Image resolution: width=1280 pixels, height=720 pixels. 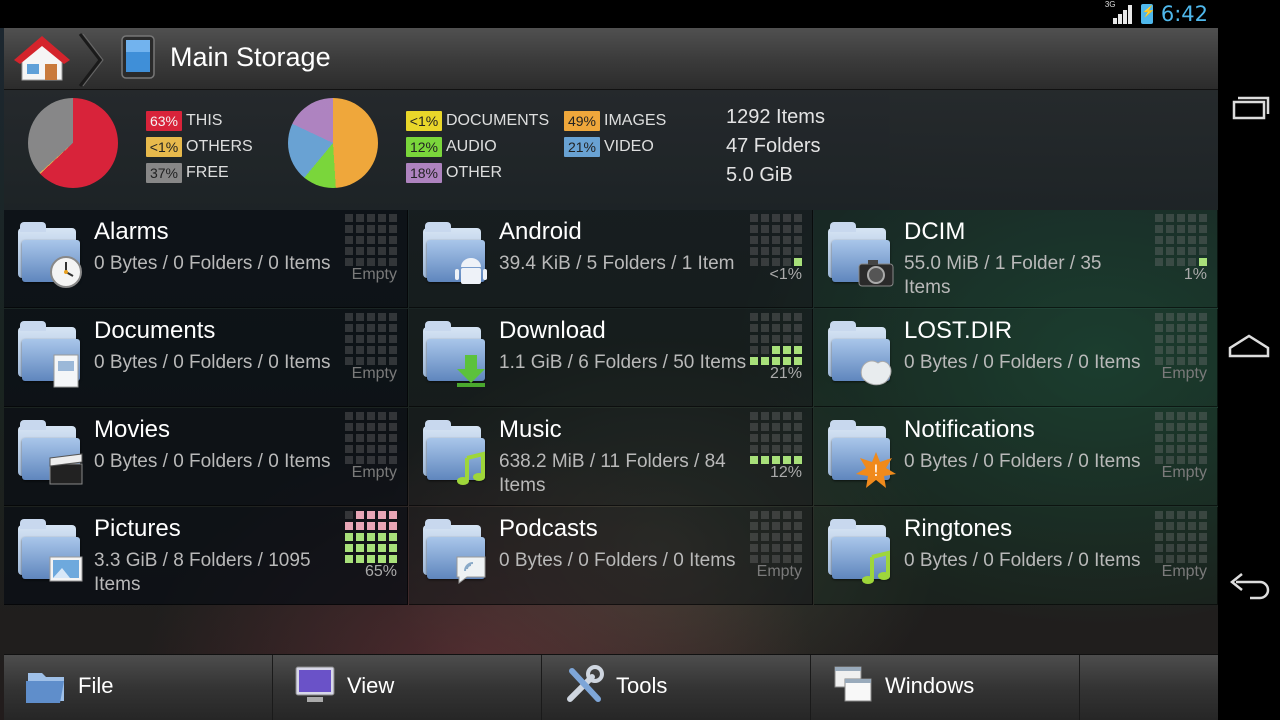 I want to click on usage-percent: 65%, so click(x=380, y=571).